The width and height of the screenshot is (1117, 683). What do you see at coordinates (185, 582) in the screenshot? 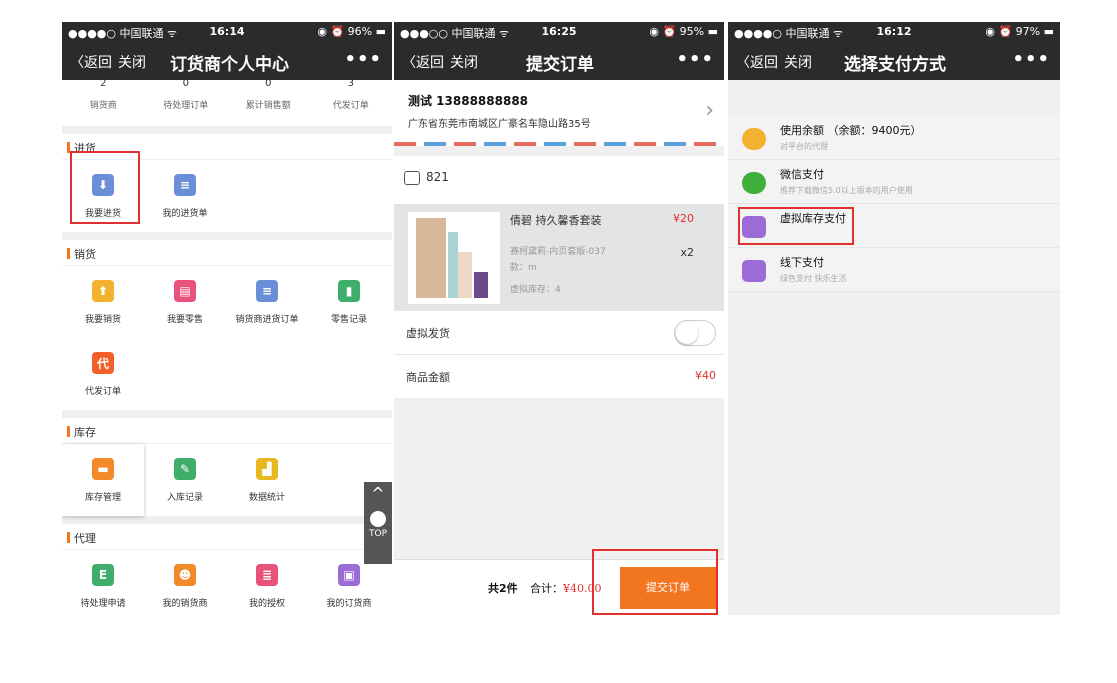
I see `my-sellers-button: ☻ 我的销货商` at bounding box center [185, 582].